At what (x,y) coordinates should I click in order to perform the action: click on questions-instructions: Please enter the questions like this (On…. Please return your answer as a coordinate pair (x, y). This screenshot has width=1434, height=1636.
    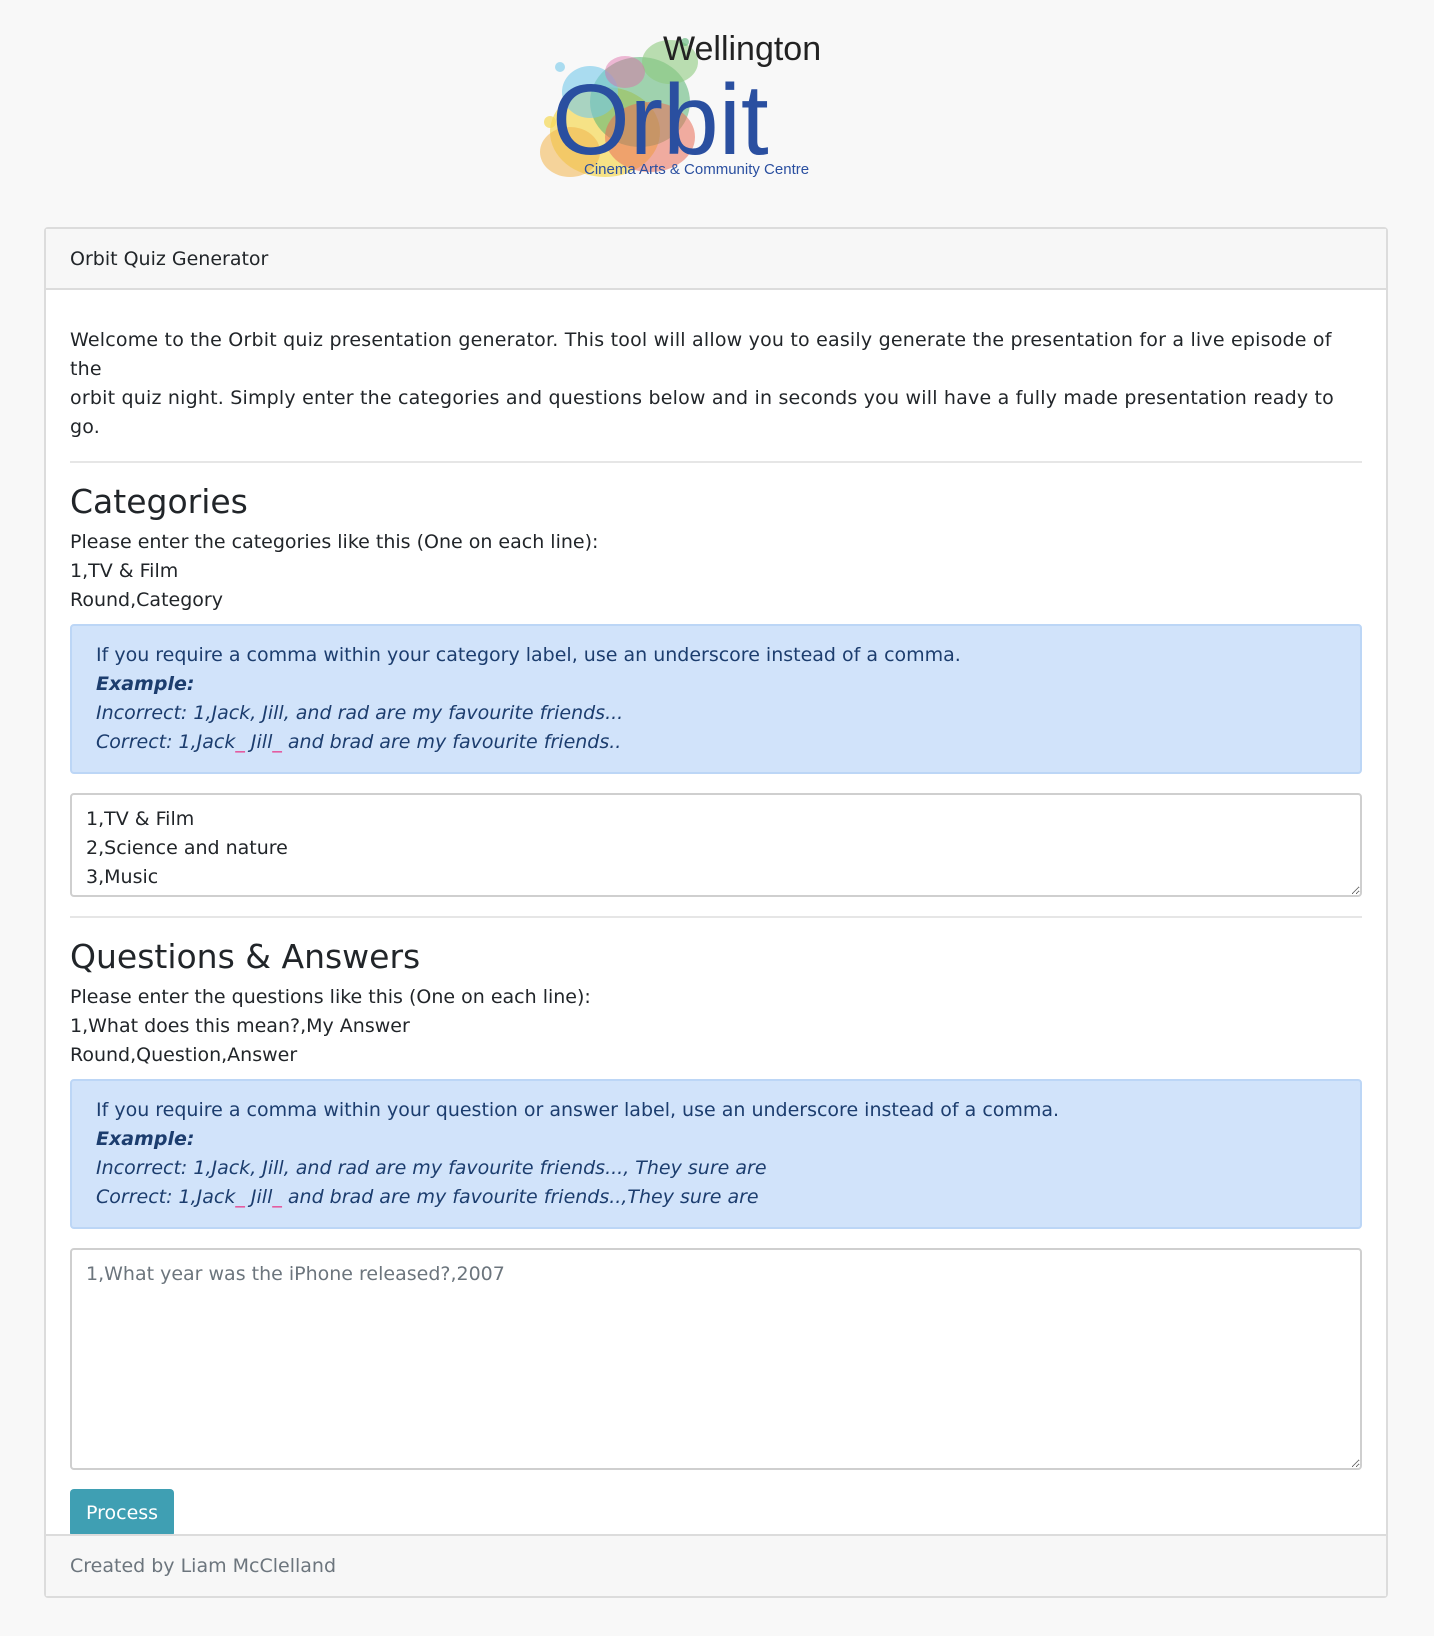
    Looking at the image, I should click on (716, 1026).